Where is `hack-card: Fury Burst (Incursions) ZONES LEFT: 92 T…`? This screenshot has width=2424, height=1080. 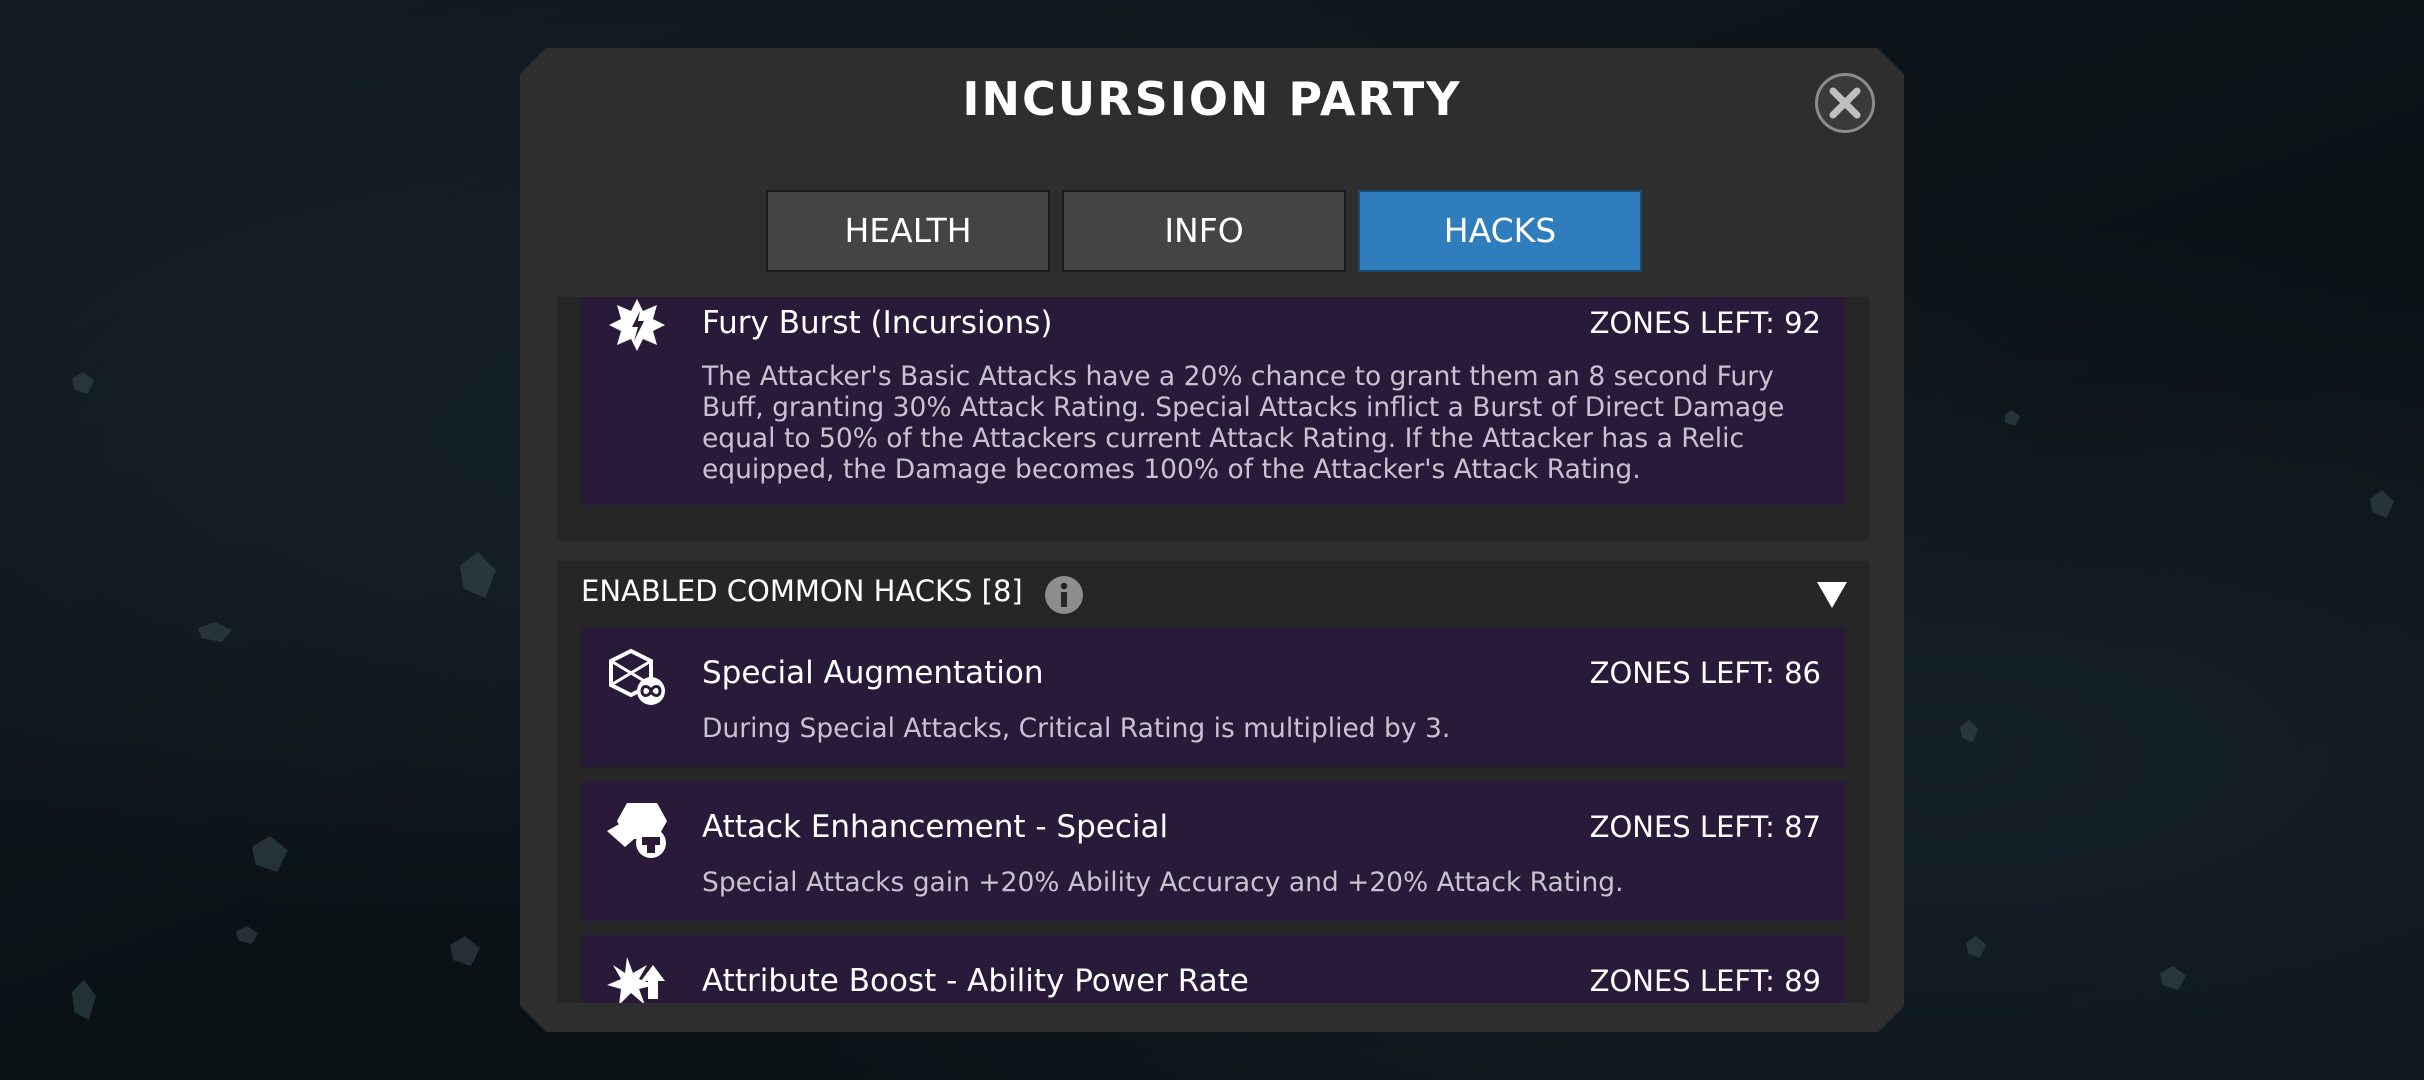 hack-card: Fury Burst (Incursions) ZONES LEFT: 92 T… is located at coordinates (1213, 401).